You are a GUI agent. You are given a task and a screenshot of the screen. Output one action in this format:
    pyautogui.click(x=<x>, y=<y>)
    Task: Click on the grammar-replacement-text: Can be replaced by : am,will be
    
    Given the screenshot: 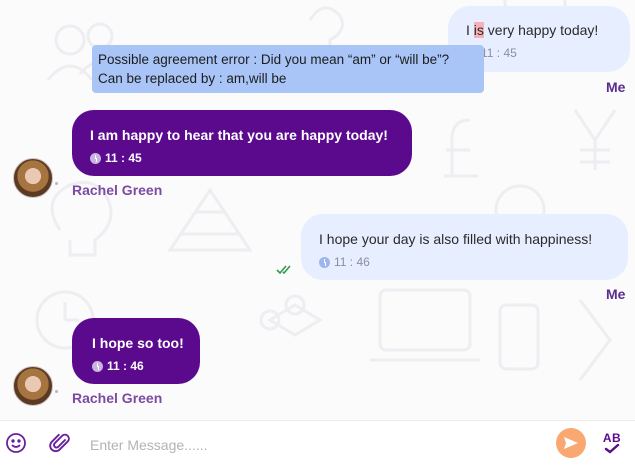 What is the action you would take?
    pyautogui.click(x=192, y=78)
    